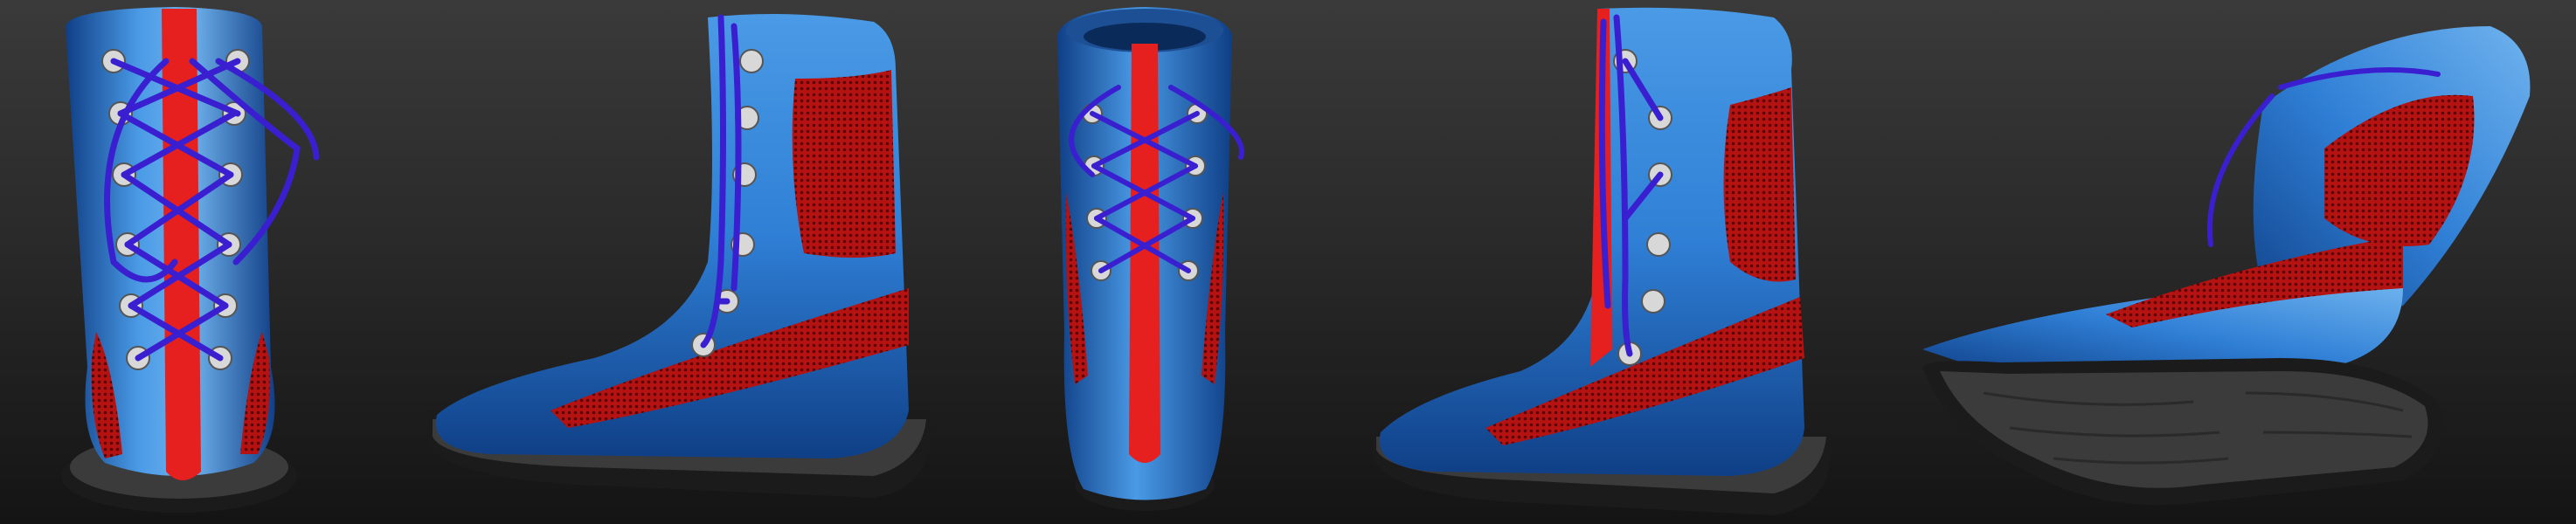 Image resolution: width=2576 pixels, height=524 pixels. I want to click on boot-front-view, so click(192, 262).